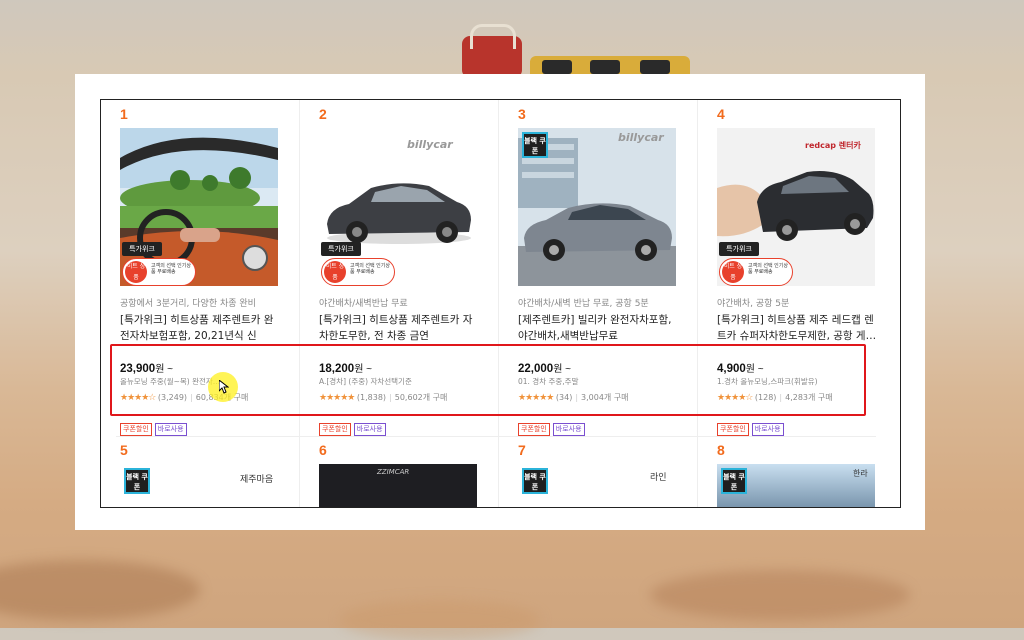 The image size is (1024, 640). What do you see at coordinates (658, 478) in the screenshot?
I see `brand-text: 라인` at bounding box center [658, 478].